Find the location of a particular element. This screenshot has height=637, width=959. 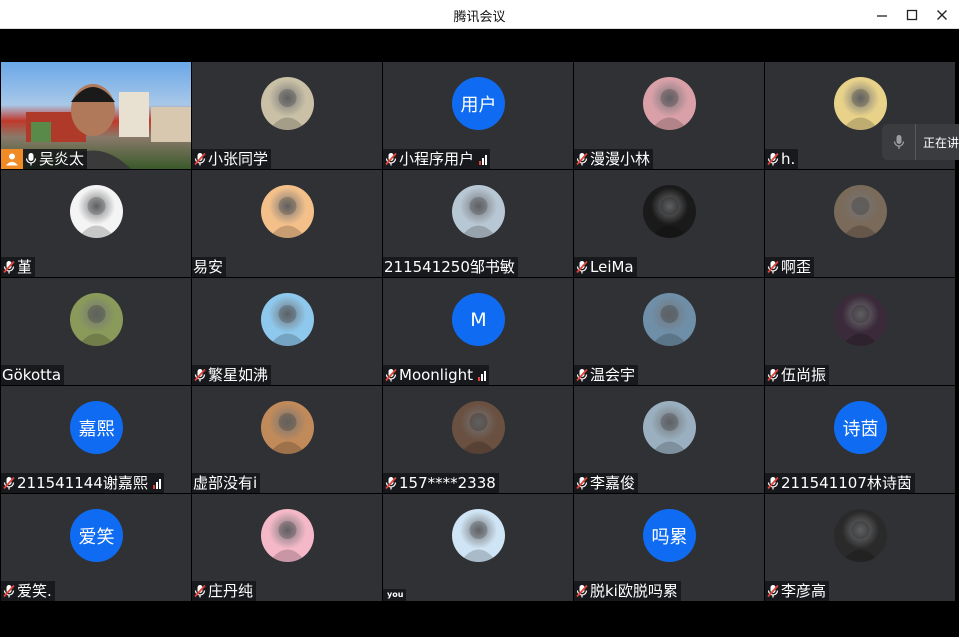

participant-tile: 李彦高 is located at coordinates (860, 547).